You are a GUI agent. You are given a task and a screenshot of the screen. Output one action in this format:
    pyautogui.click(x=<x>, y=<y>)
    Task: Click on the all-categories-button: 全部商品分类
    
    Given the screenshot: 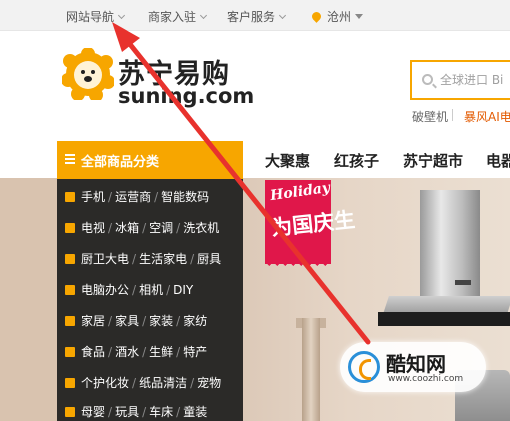 What is the action you would take?
    pyautogui.click(x=150, y=160)
    